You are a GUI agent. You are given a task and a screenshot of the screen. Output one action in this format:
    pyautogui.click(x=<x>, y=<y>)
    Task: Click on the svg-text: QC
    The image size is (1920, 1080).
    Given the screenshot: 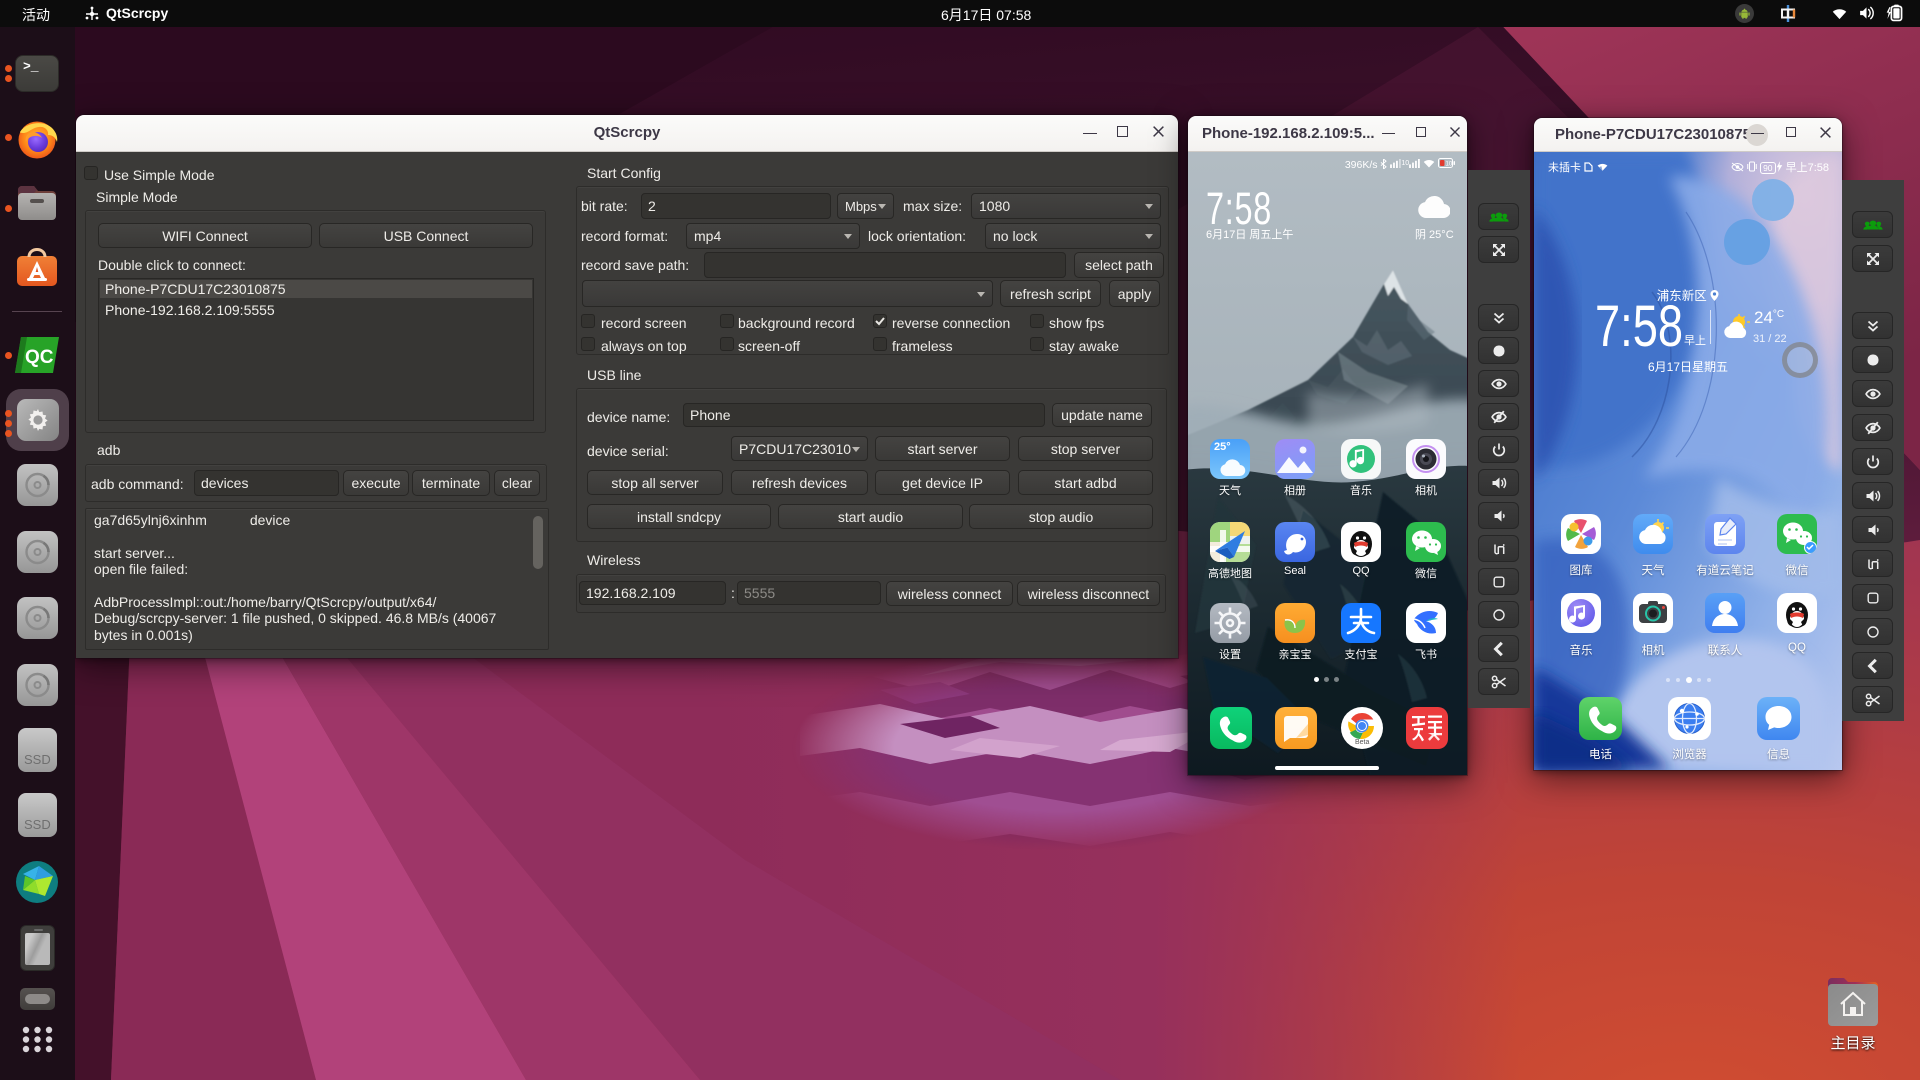 What is the action you would take?
    pyautogui.click(x=39, y=357)
    